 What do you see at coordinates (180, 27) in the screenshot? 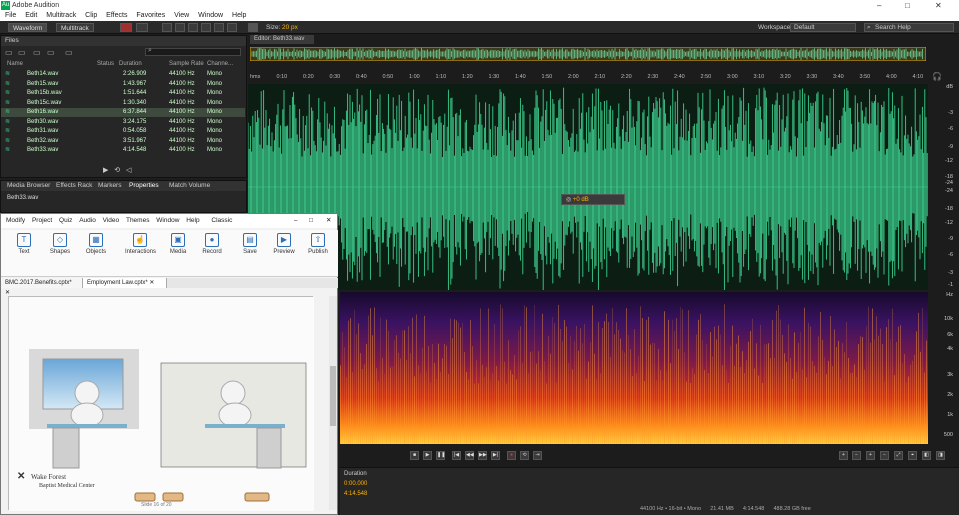
I see `razor-tool-icon` at bounding box center [180, 27].